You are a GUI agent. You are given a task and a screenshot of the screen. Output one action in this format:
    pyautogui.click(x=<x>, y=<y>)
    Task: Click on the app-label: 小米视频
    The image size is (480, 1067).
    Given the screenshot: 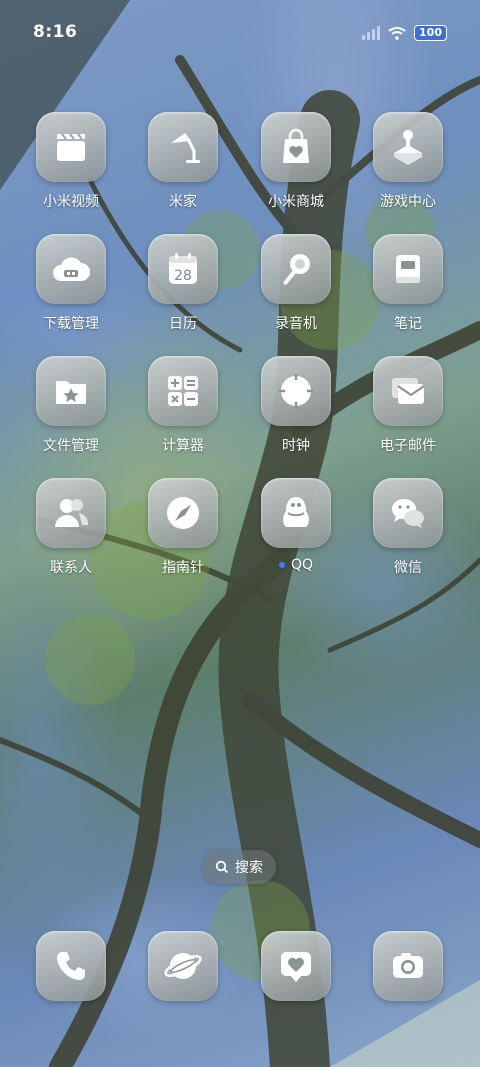 What is the action you would take?
    pyautogui.click(x=71, y=202)
    